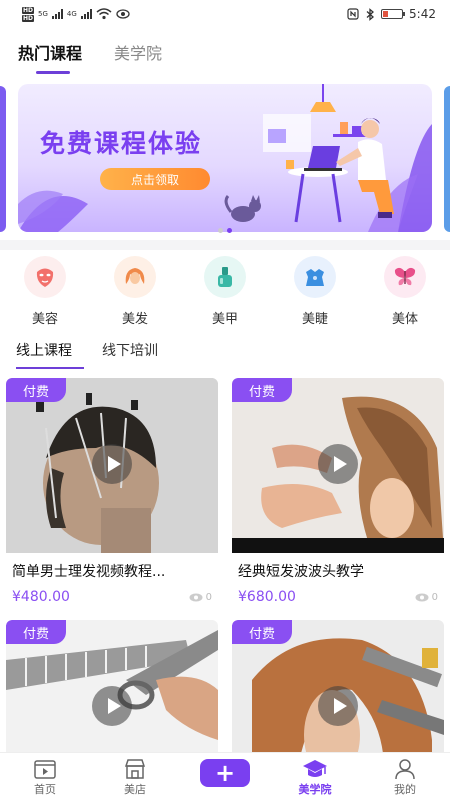  Describe the element at coordinates (225, 277) in the screenshot. I see `nail-polish-icon` at that location.